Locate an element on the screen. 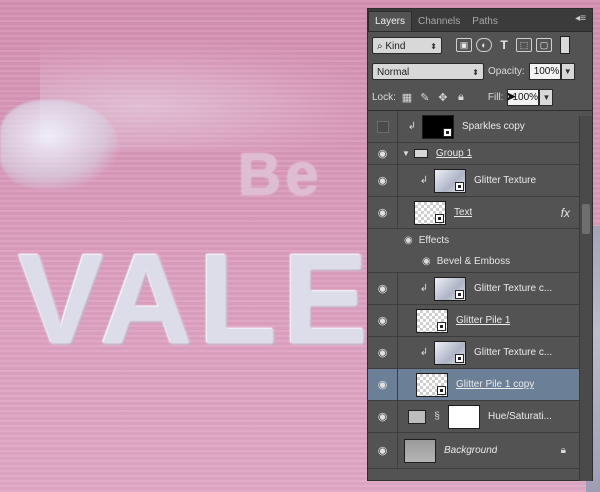  opacity-input: 100% is located at coordinates (544, 71).